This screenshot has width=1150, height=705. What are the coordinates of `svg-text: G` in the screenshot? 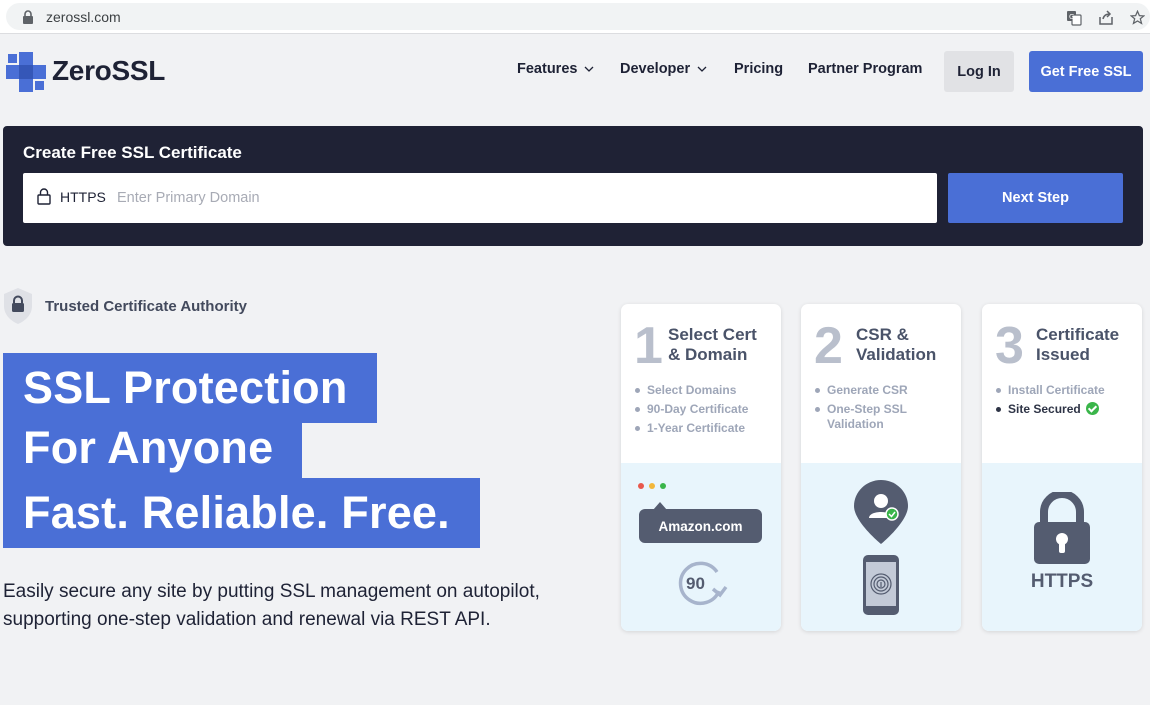 It's located at (1071, 17).